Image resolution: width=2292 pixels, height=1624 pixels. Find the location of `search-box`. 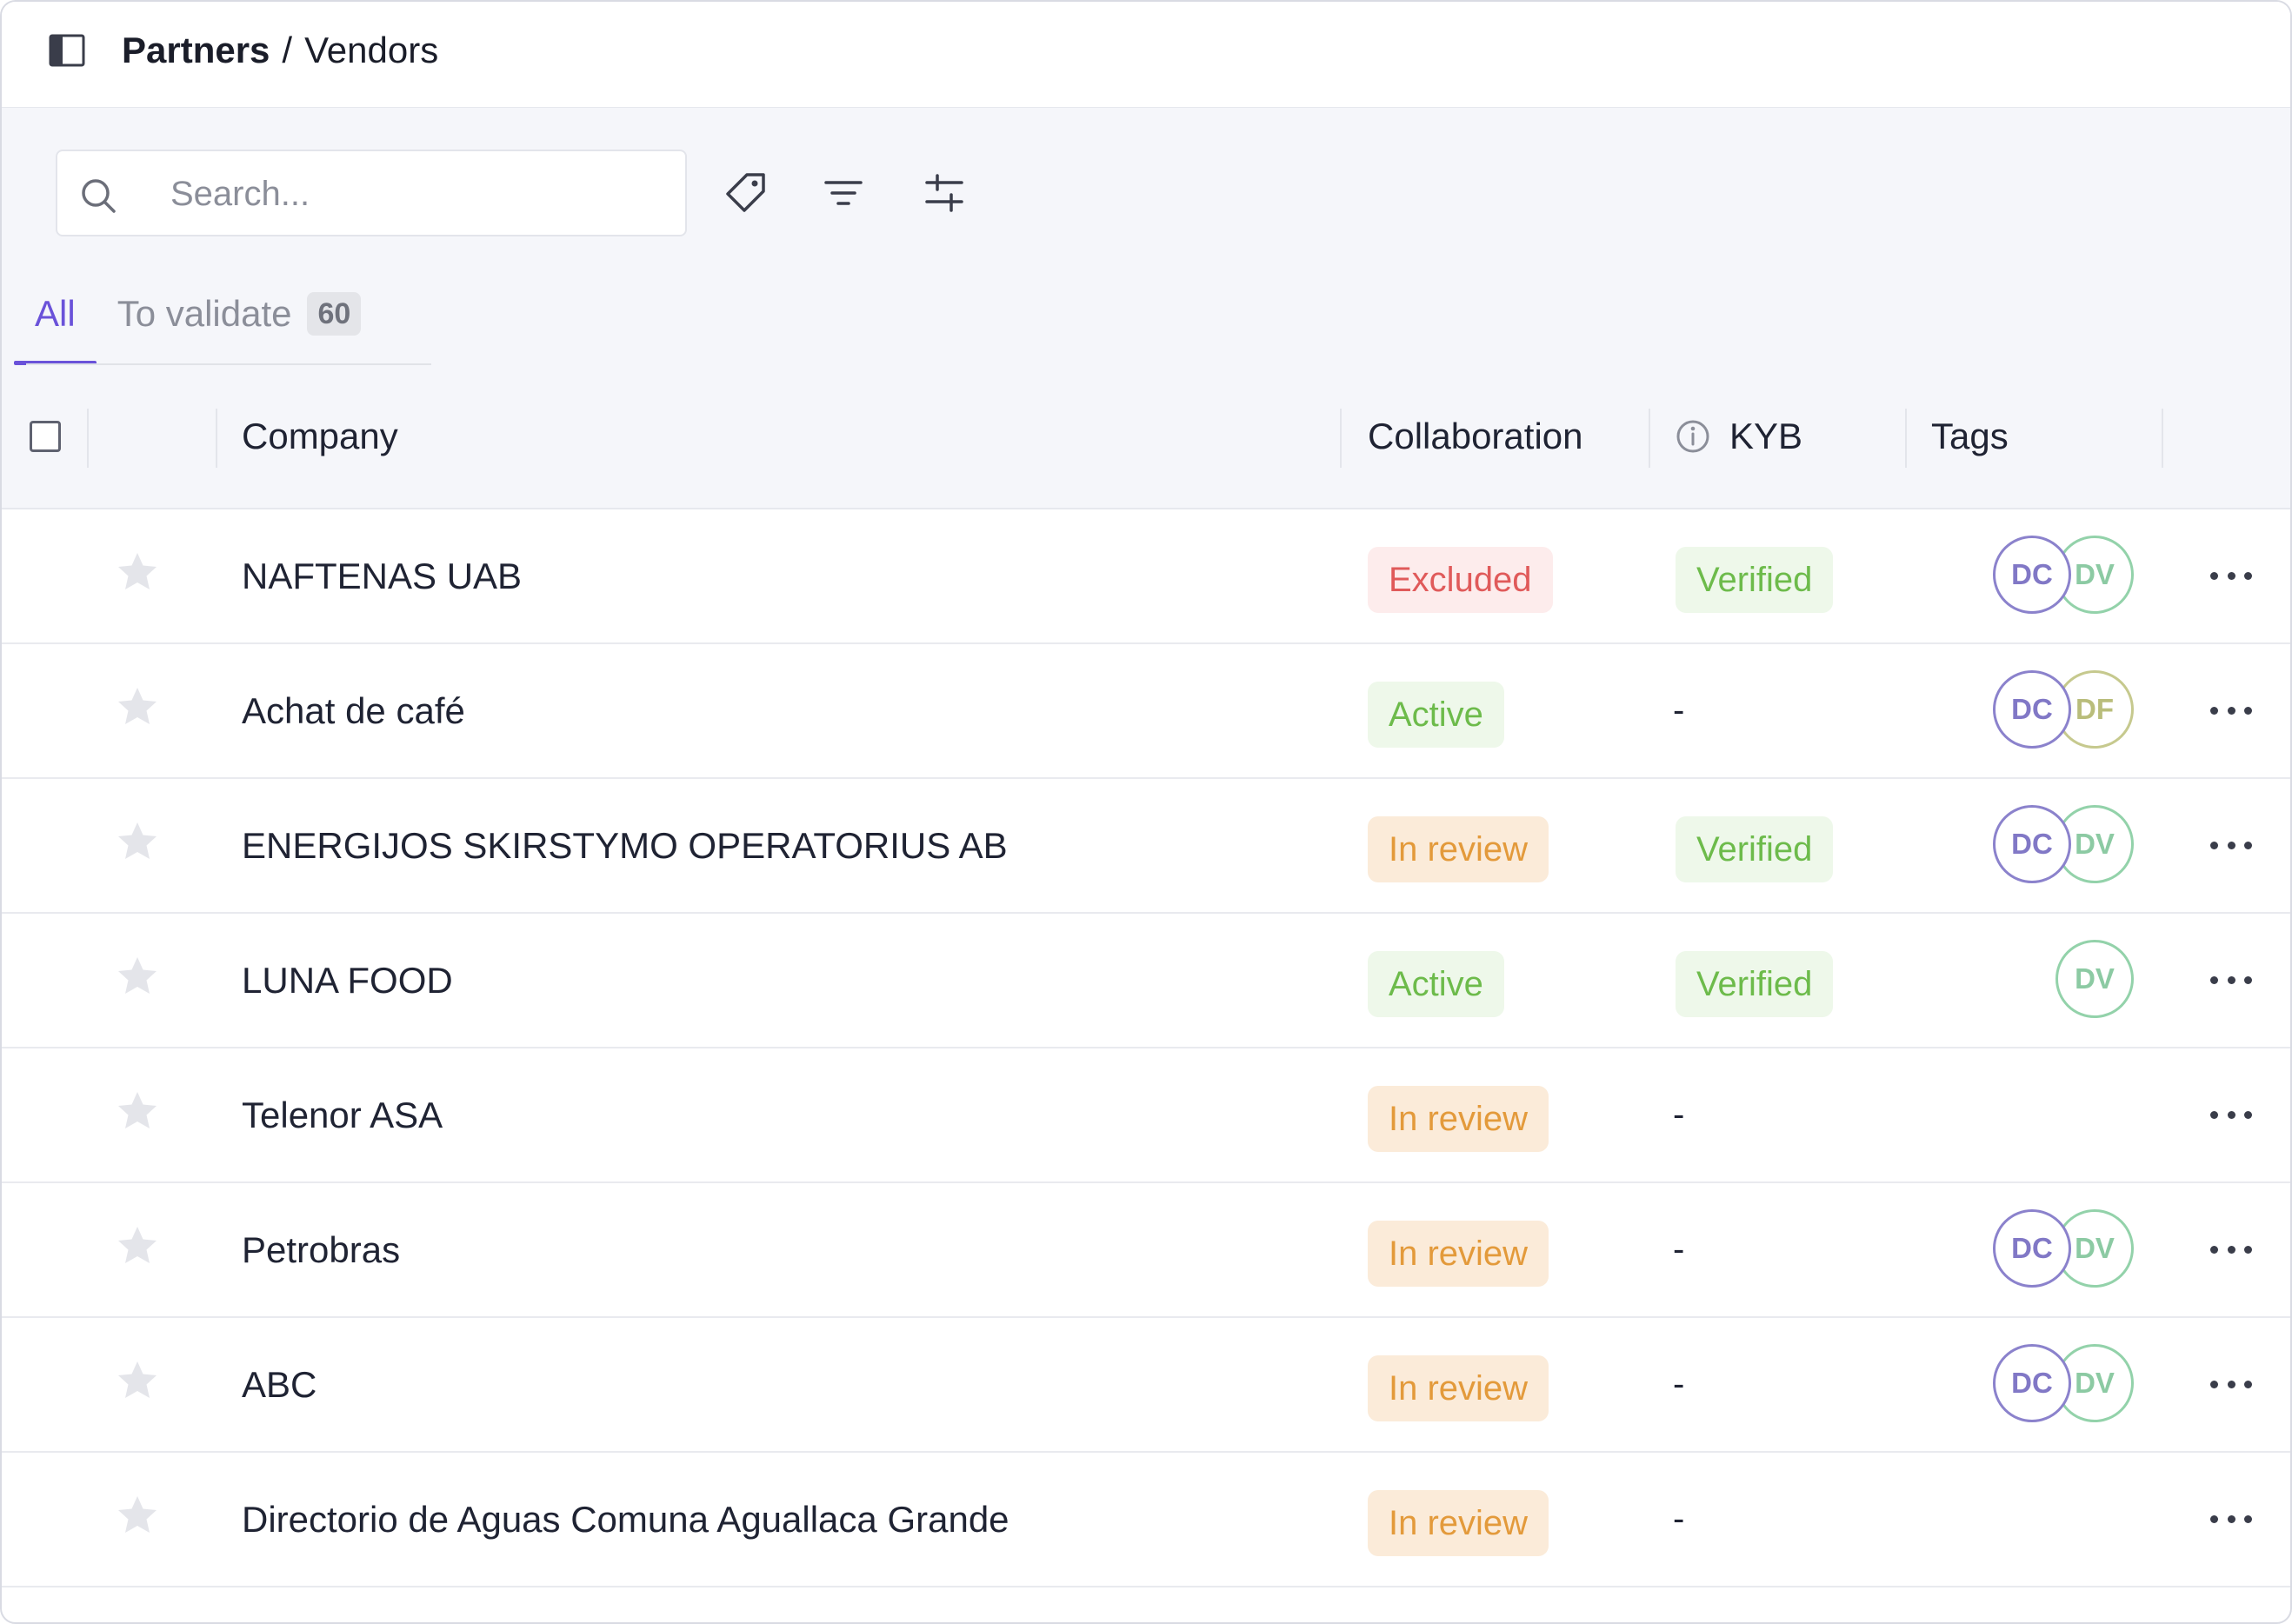

search-box is located at coordinates (371, 193).